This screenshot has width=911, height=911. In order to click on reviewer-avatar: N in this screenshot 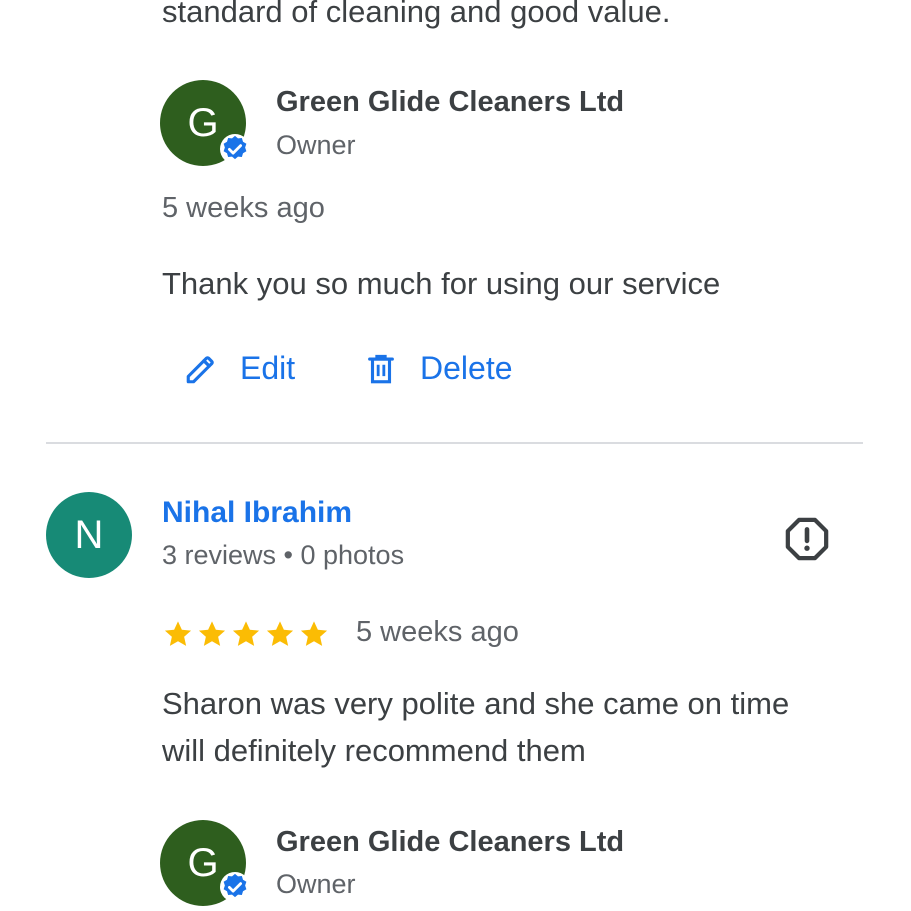, I will do `click(89, 535)`.